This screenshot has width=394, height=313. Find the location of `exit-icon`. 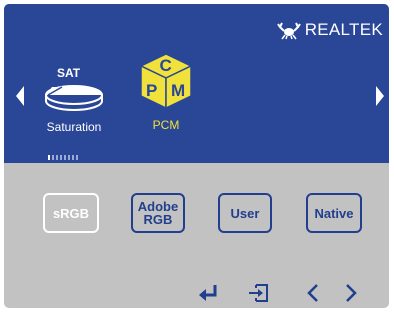

exit-icon is located at coordinates (258, 293).